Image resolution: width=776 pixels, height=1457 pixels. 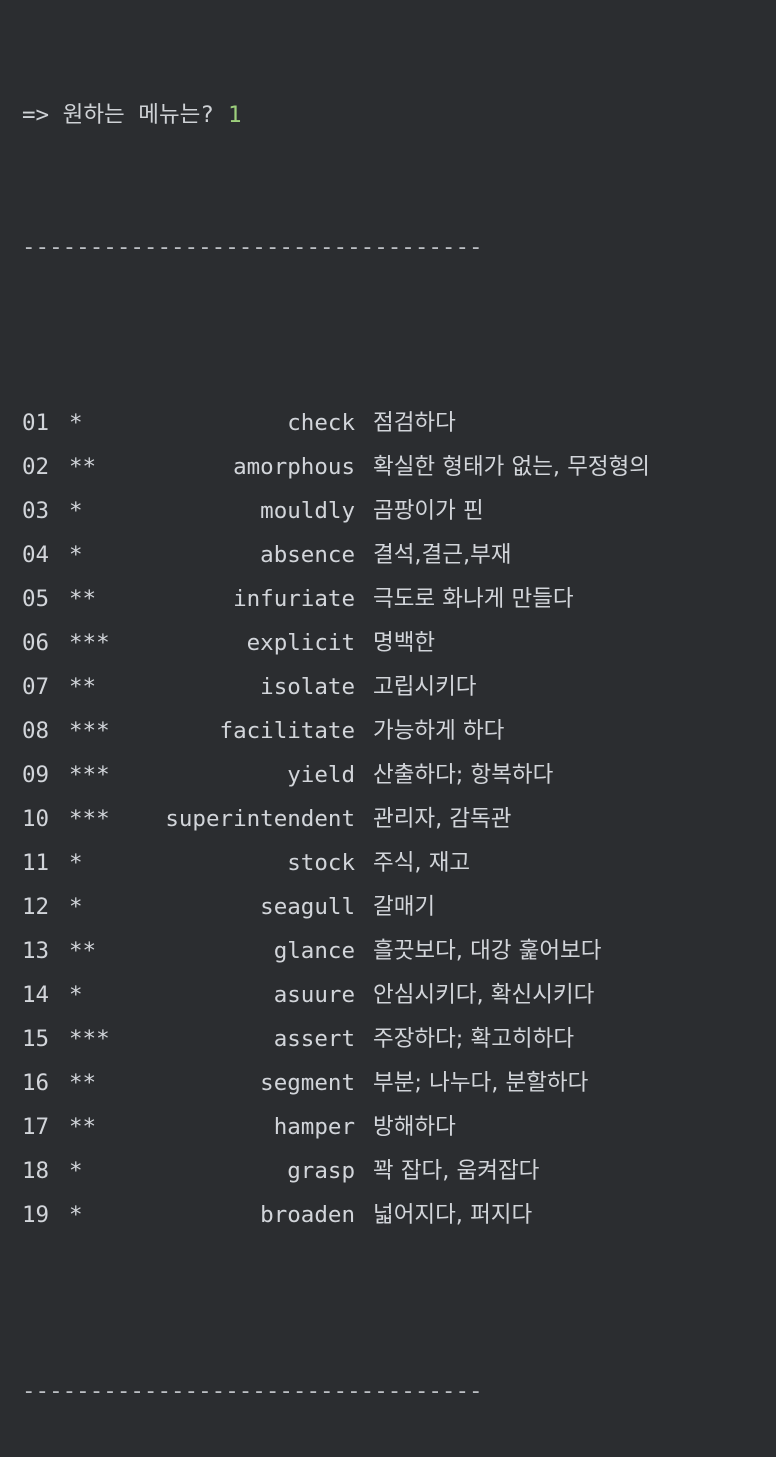 I want to click on word-number: 08, so click(x=36, y=731).